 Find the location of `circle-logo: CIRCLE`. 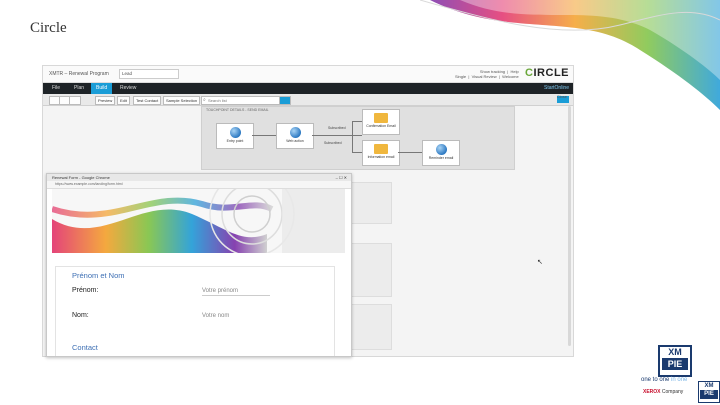

circle-logo: CIRCLE is located at coordinates (547, 73).